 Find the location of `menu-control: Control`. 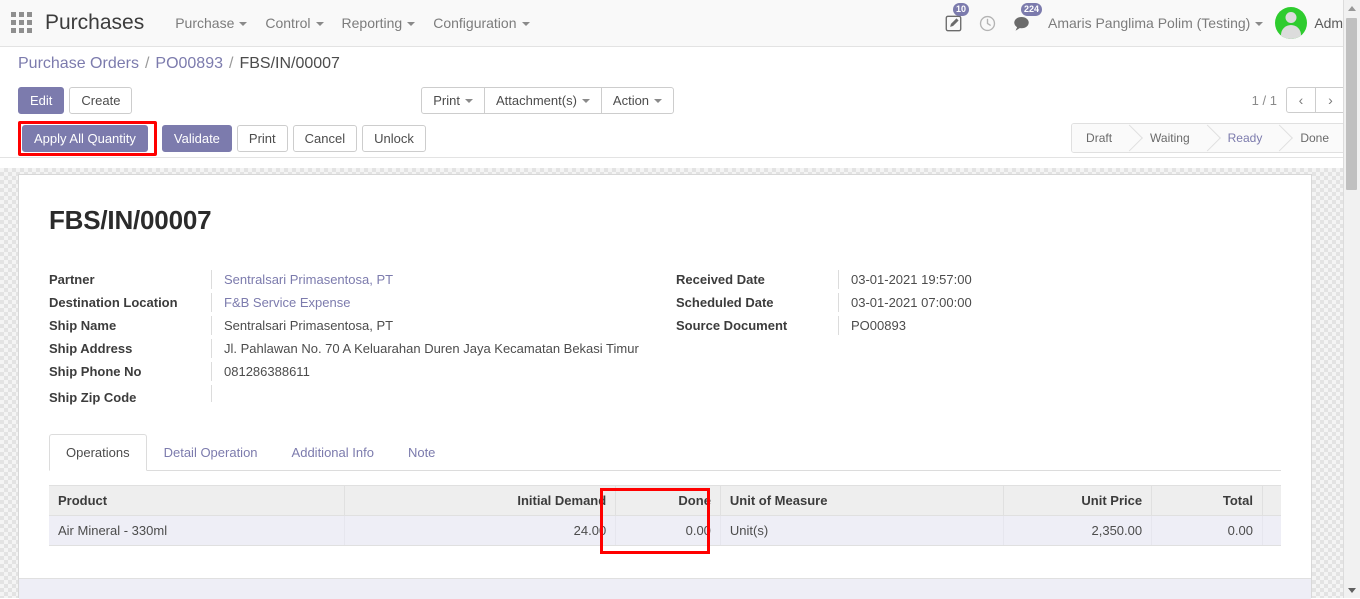

menu-control: Control is located at coordinates (294, 23).